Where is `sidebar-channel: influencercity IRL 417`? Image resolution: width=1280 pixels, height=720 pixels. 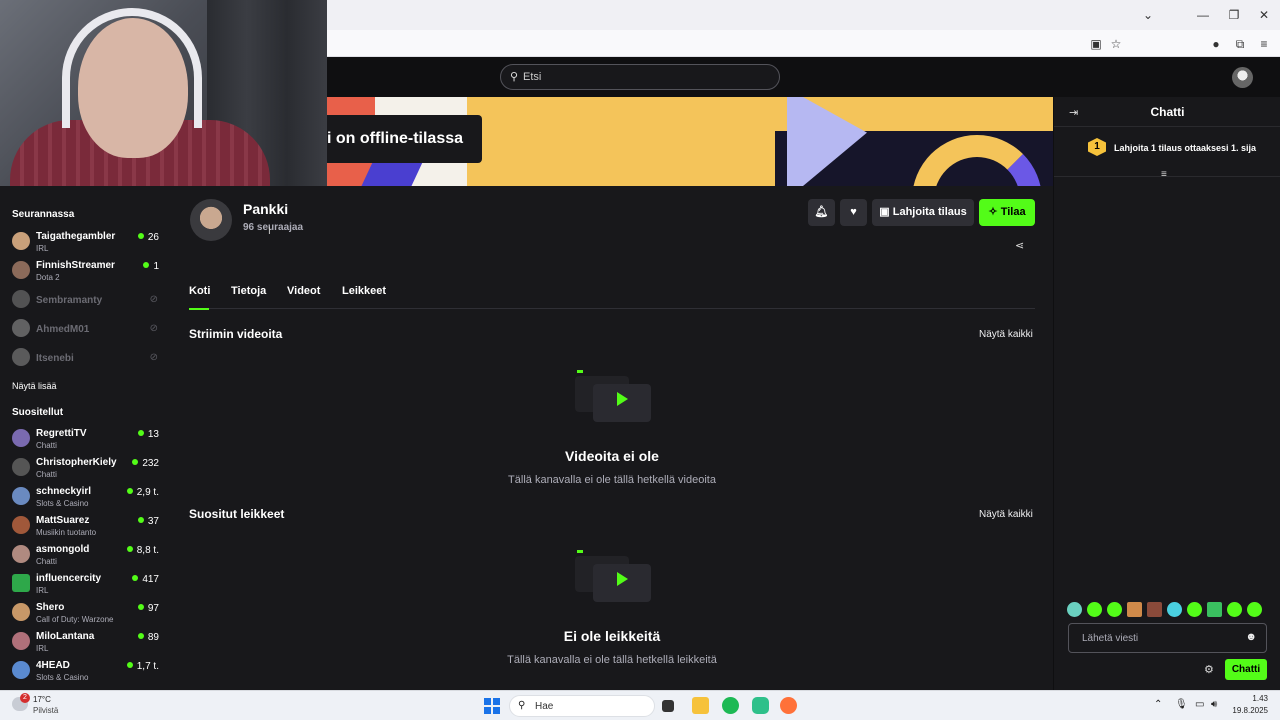
sidebar-channel: influencercity IRL 417 is located at coordinates (85, 584).